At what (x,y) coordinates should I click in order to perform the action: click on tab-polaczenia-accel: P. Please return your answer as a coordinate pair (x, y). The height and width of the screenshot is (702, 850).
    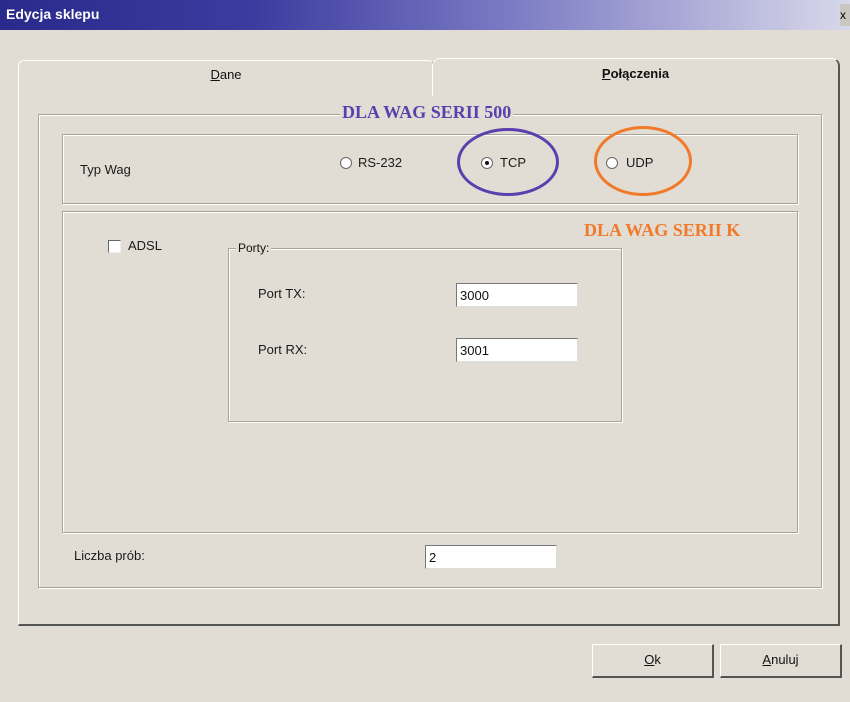
    Looking at the image, I should click on (606, 73).